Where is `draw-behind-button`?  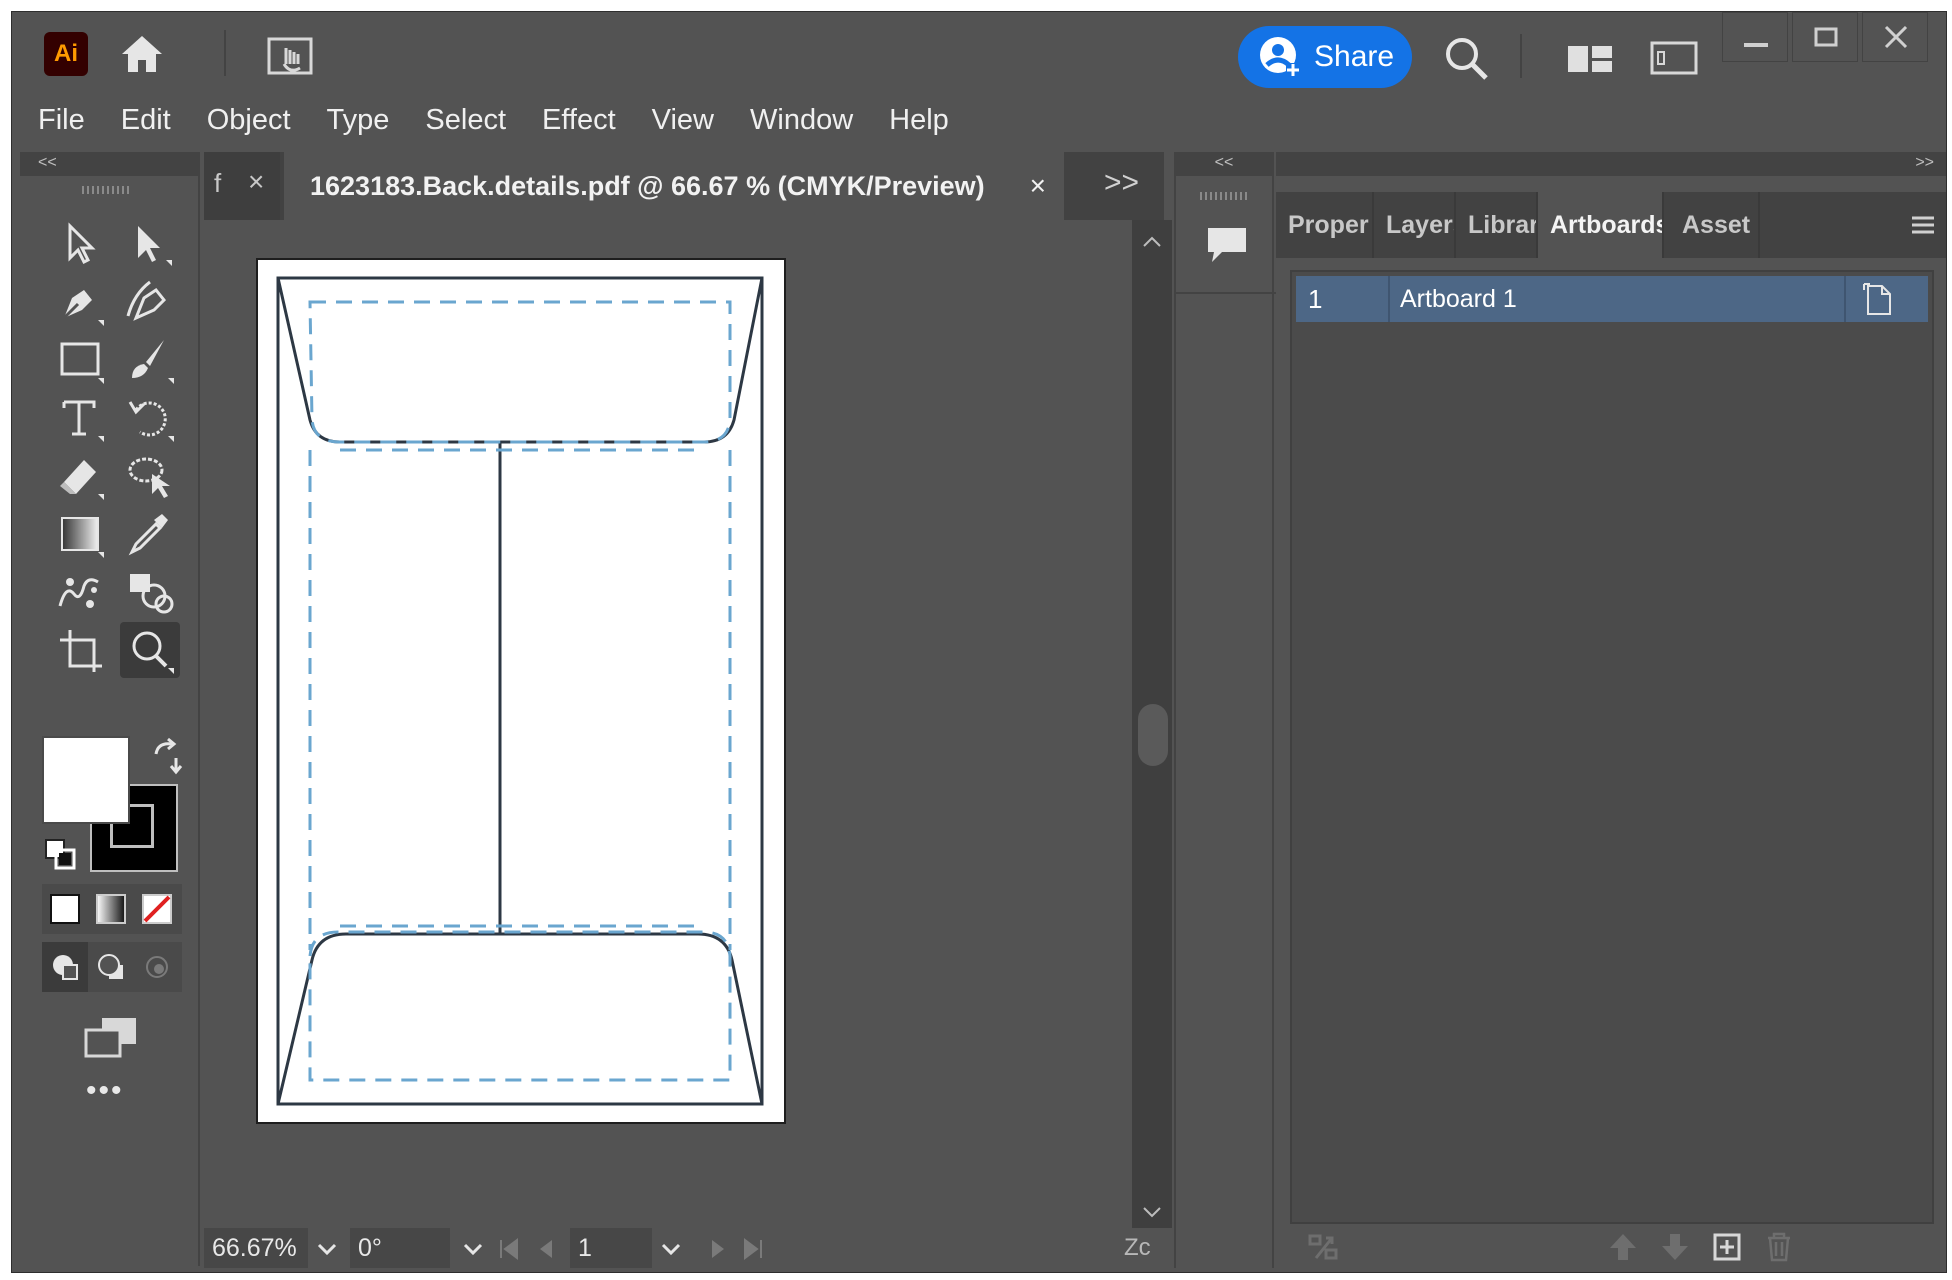
draw-behind-button is located at coordinates (111, 967).